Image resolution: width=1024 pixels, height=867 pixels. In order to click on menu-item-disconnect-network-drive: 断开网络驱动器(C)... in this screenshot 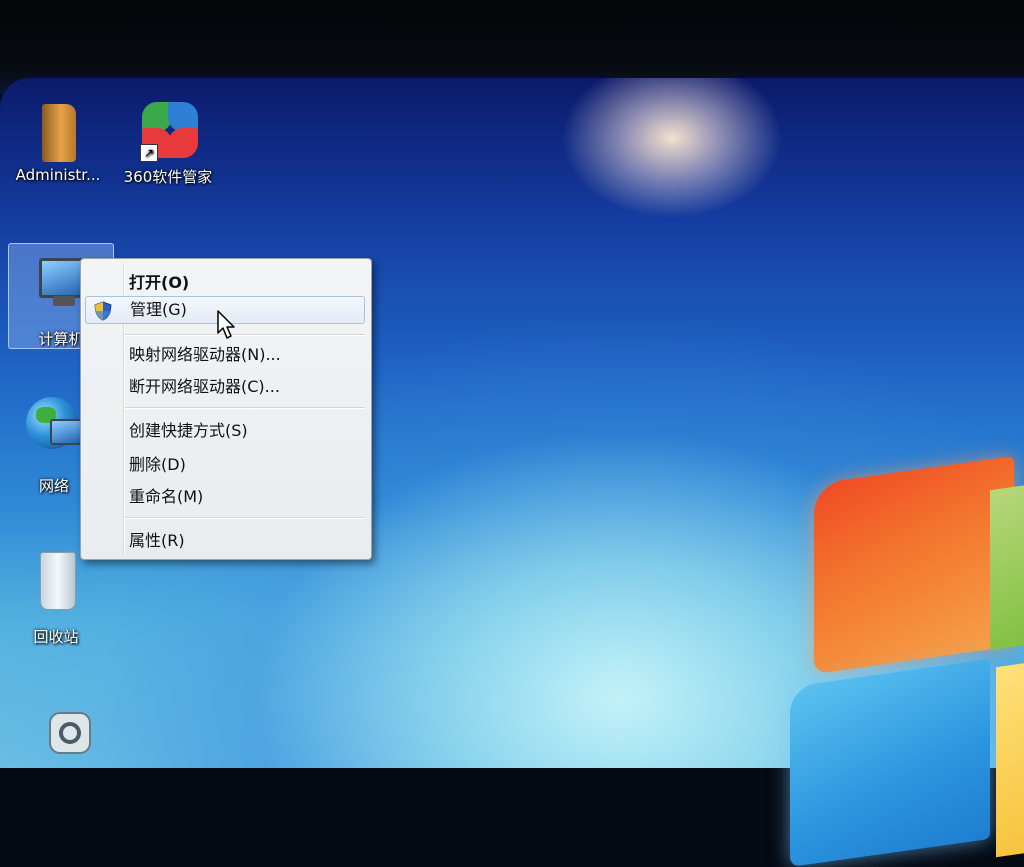, I will do `click(225, 387)`.